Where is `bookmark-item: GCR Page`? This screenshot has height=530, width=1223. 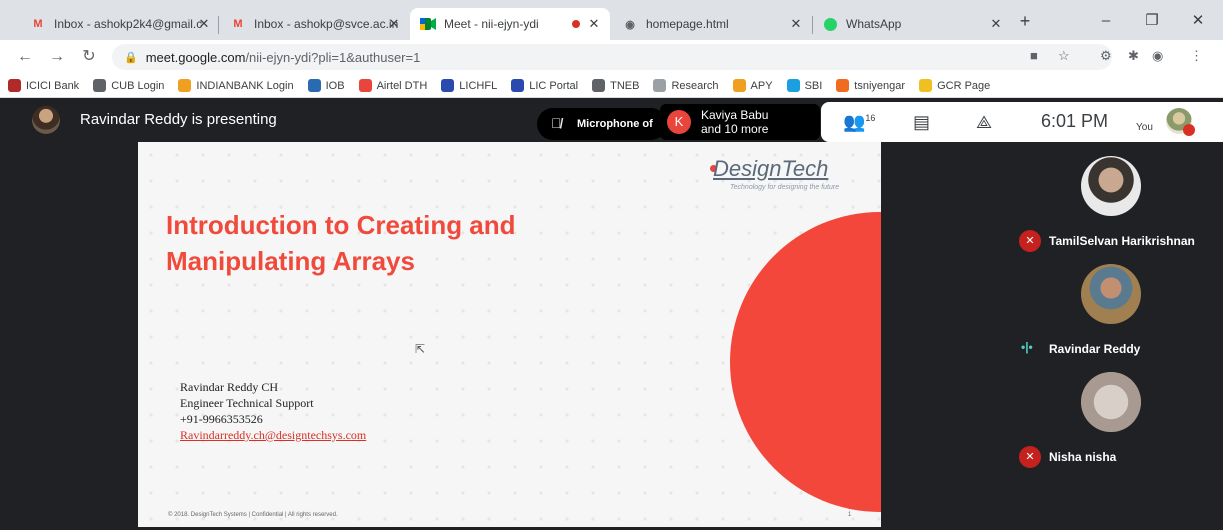
bookmark-item: GCR Page is located at coordinates (954, 85).